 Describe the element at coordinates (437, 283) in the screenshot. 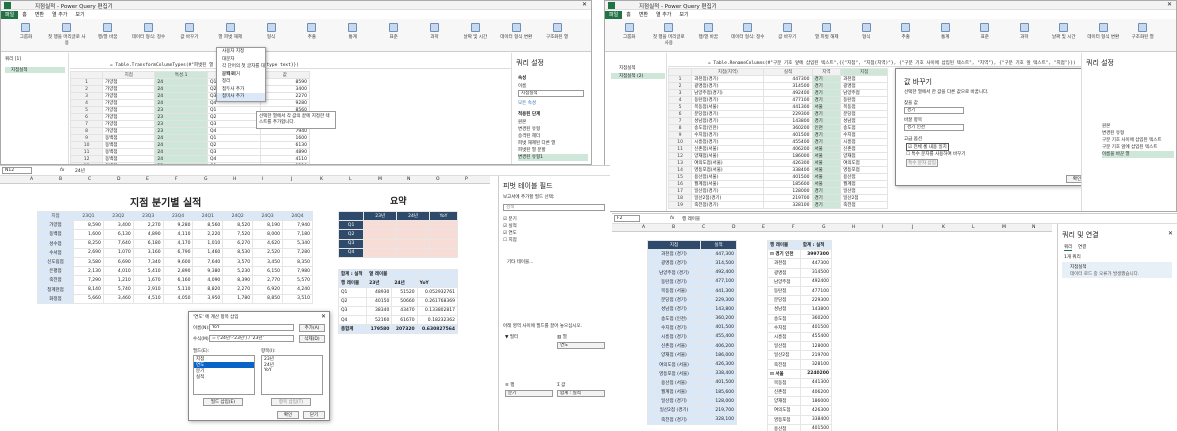

I see `pivot-header: YoY` at that location.